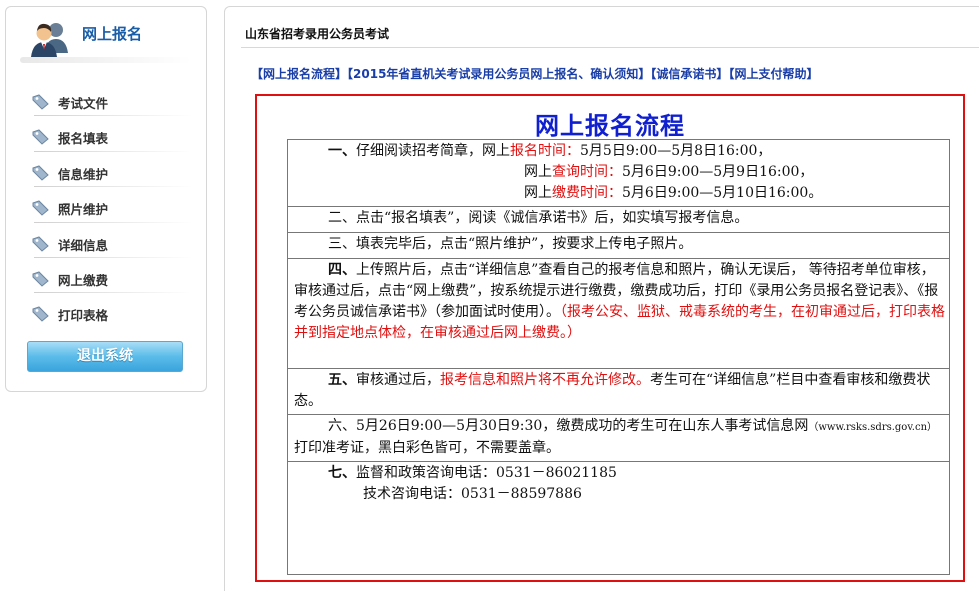 The height and width of the screenshot is (591, 979). Describe the element at coordinates (587, 193) in the screenshot. I see `highlight-text: 缴费时间：` at that location.